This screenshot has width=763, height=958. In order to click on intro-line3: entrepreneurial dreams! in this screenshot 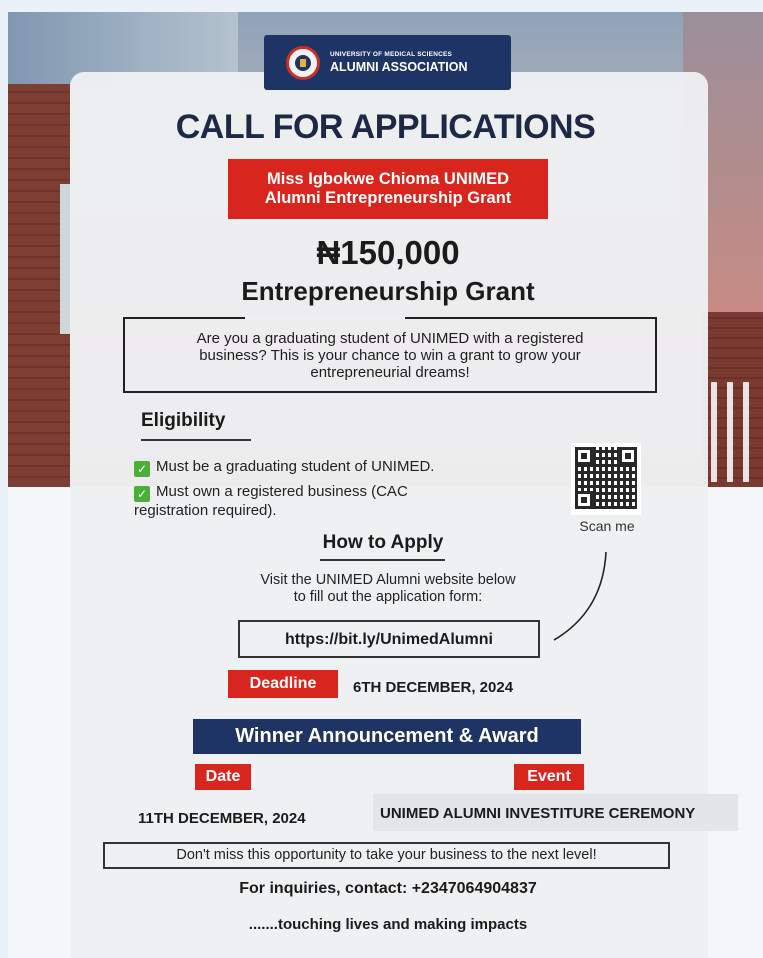, I will do `click(390, 372)`.